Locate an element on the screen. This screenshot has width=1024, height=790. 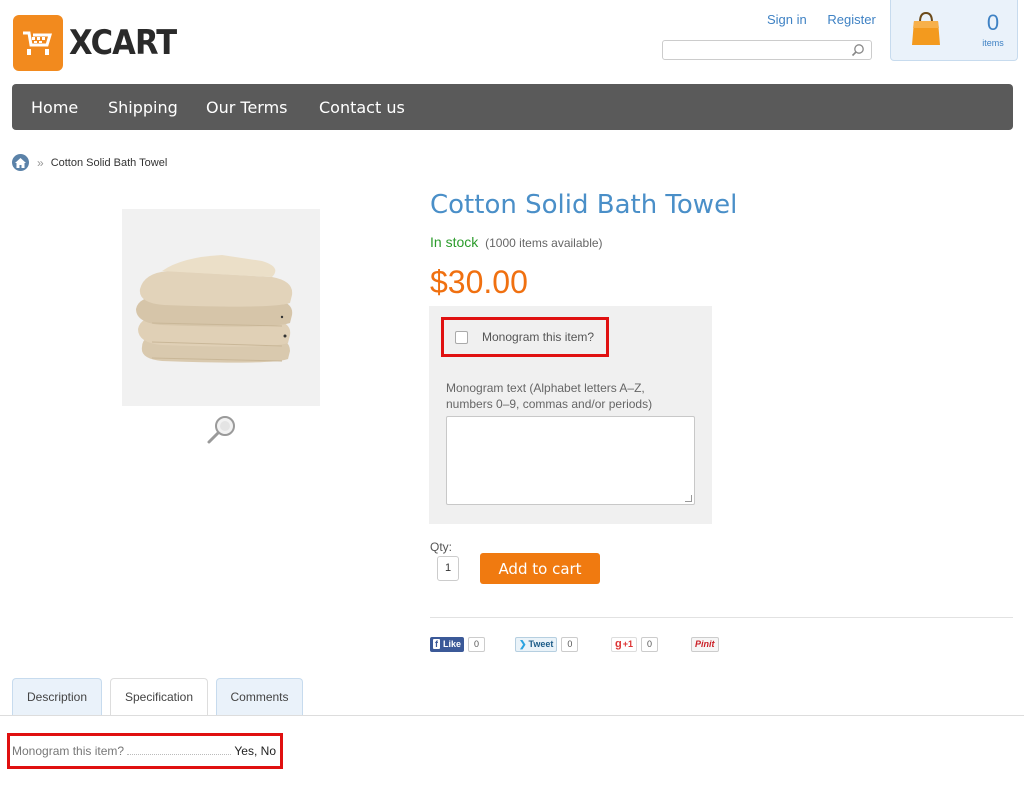
gplus-widget: g +1 0 is located at coordinates (635, 644).